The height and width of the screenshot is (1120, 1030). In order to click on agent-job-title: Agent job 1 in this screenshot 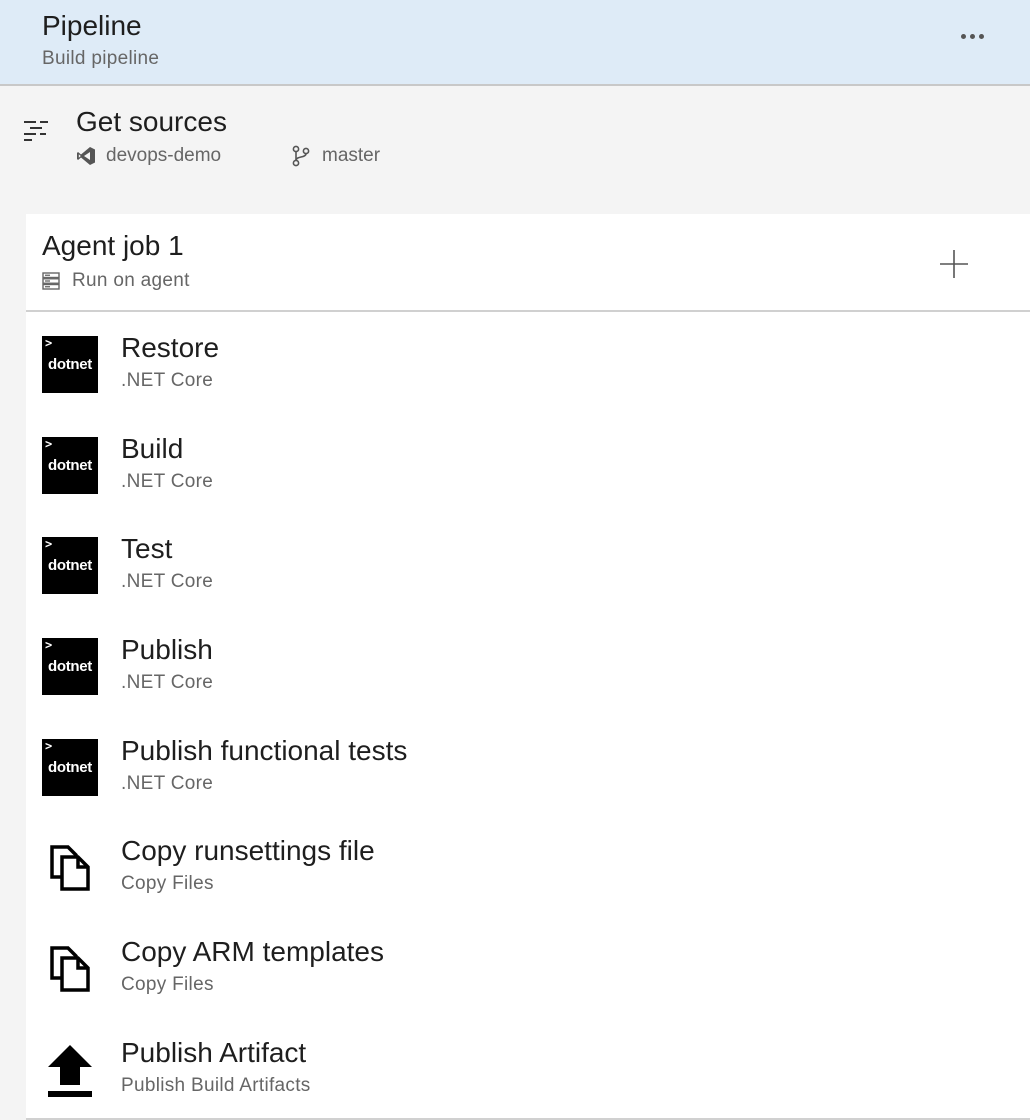, I will do `click(113, 245)`.